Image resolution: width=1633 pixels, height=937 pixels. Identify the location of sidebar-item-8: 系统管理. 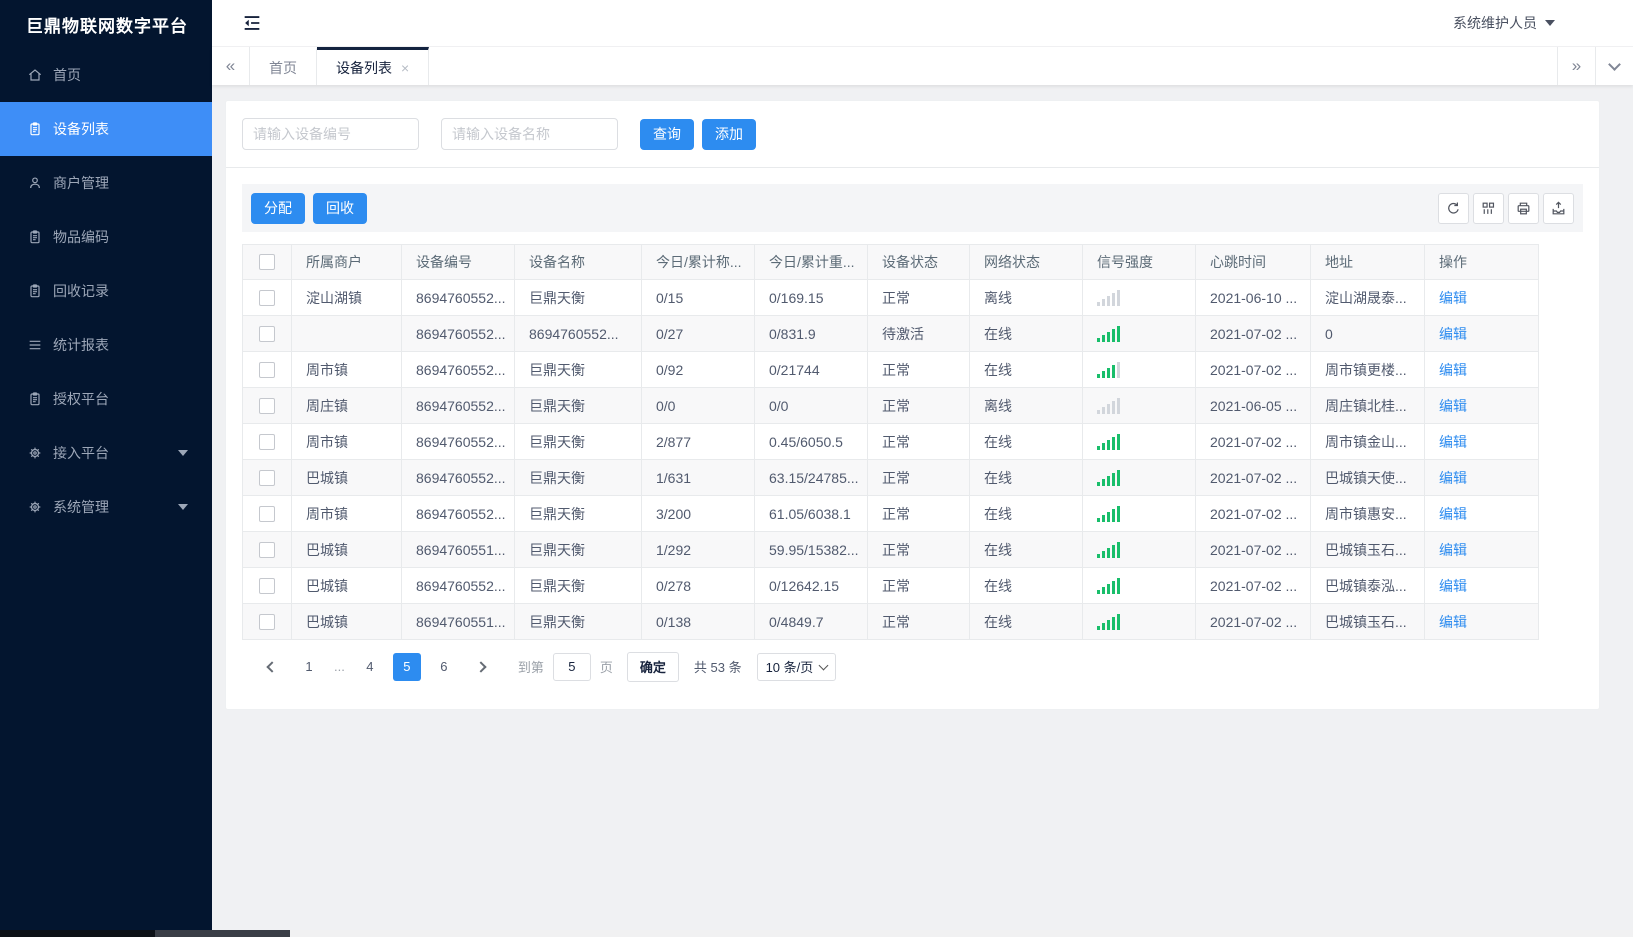
(106, 507).